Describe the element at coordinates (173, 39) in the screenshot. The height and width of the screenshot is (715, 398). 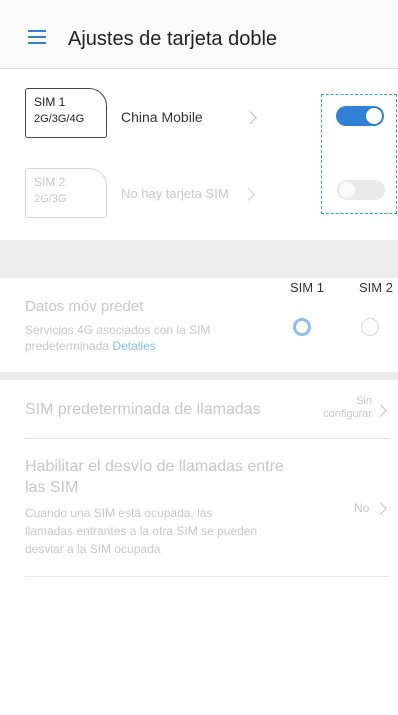
I see `page-title: Ajustes de tarjeta doble` at that location.